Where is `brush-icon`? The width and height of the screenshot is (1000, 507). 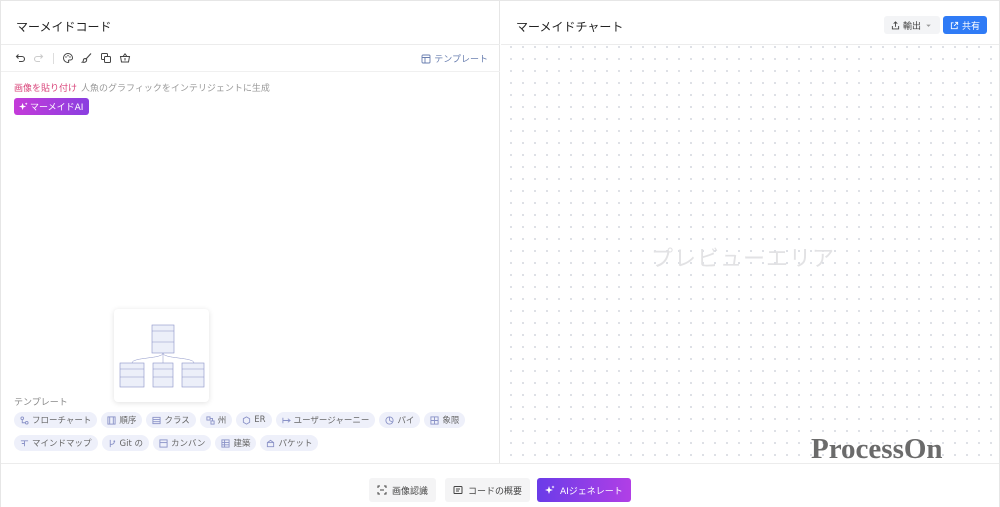
brush-icon is located at coordinates (87, 58).